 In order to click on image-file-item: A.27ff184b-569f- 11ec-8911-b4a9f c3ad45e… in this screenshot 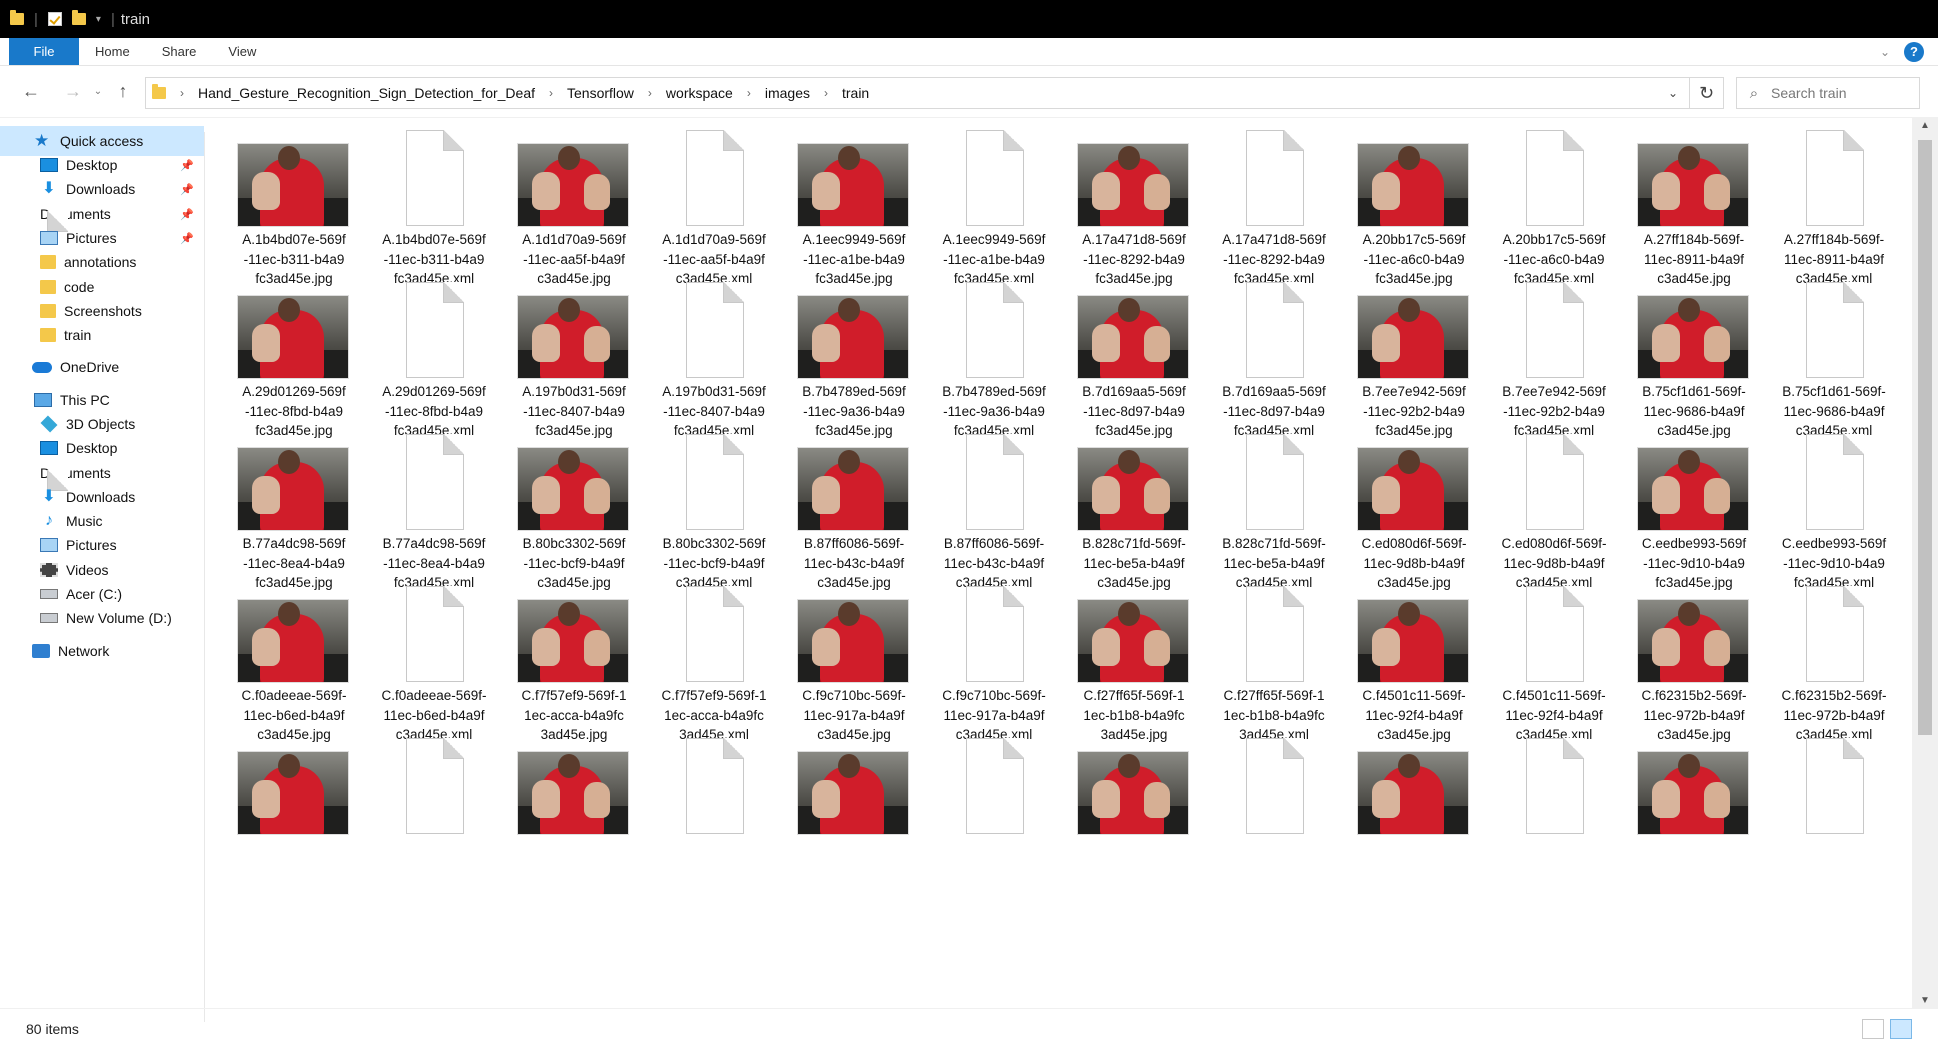, I will do `click(1682, 202)`.